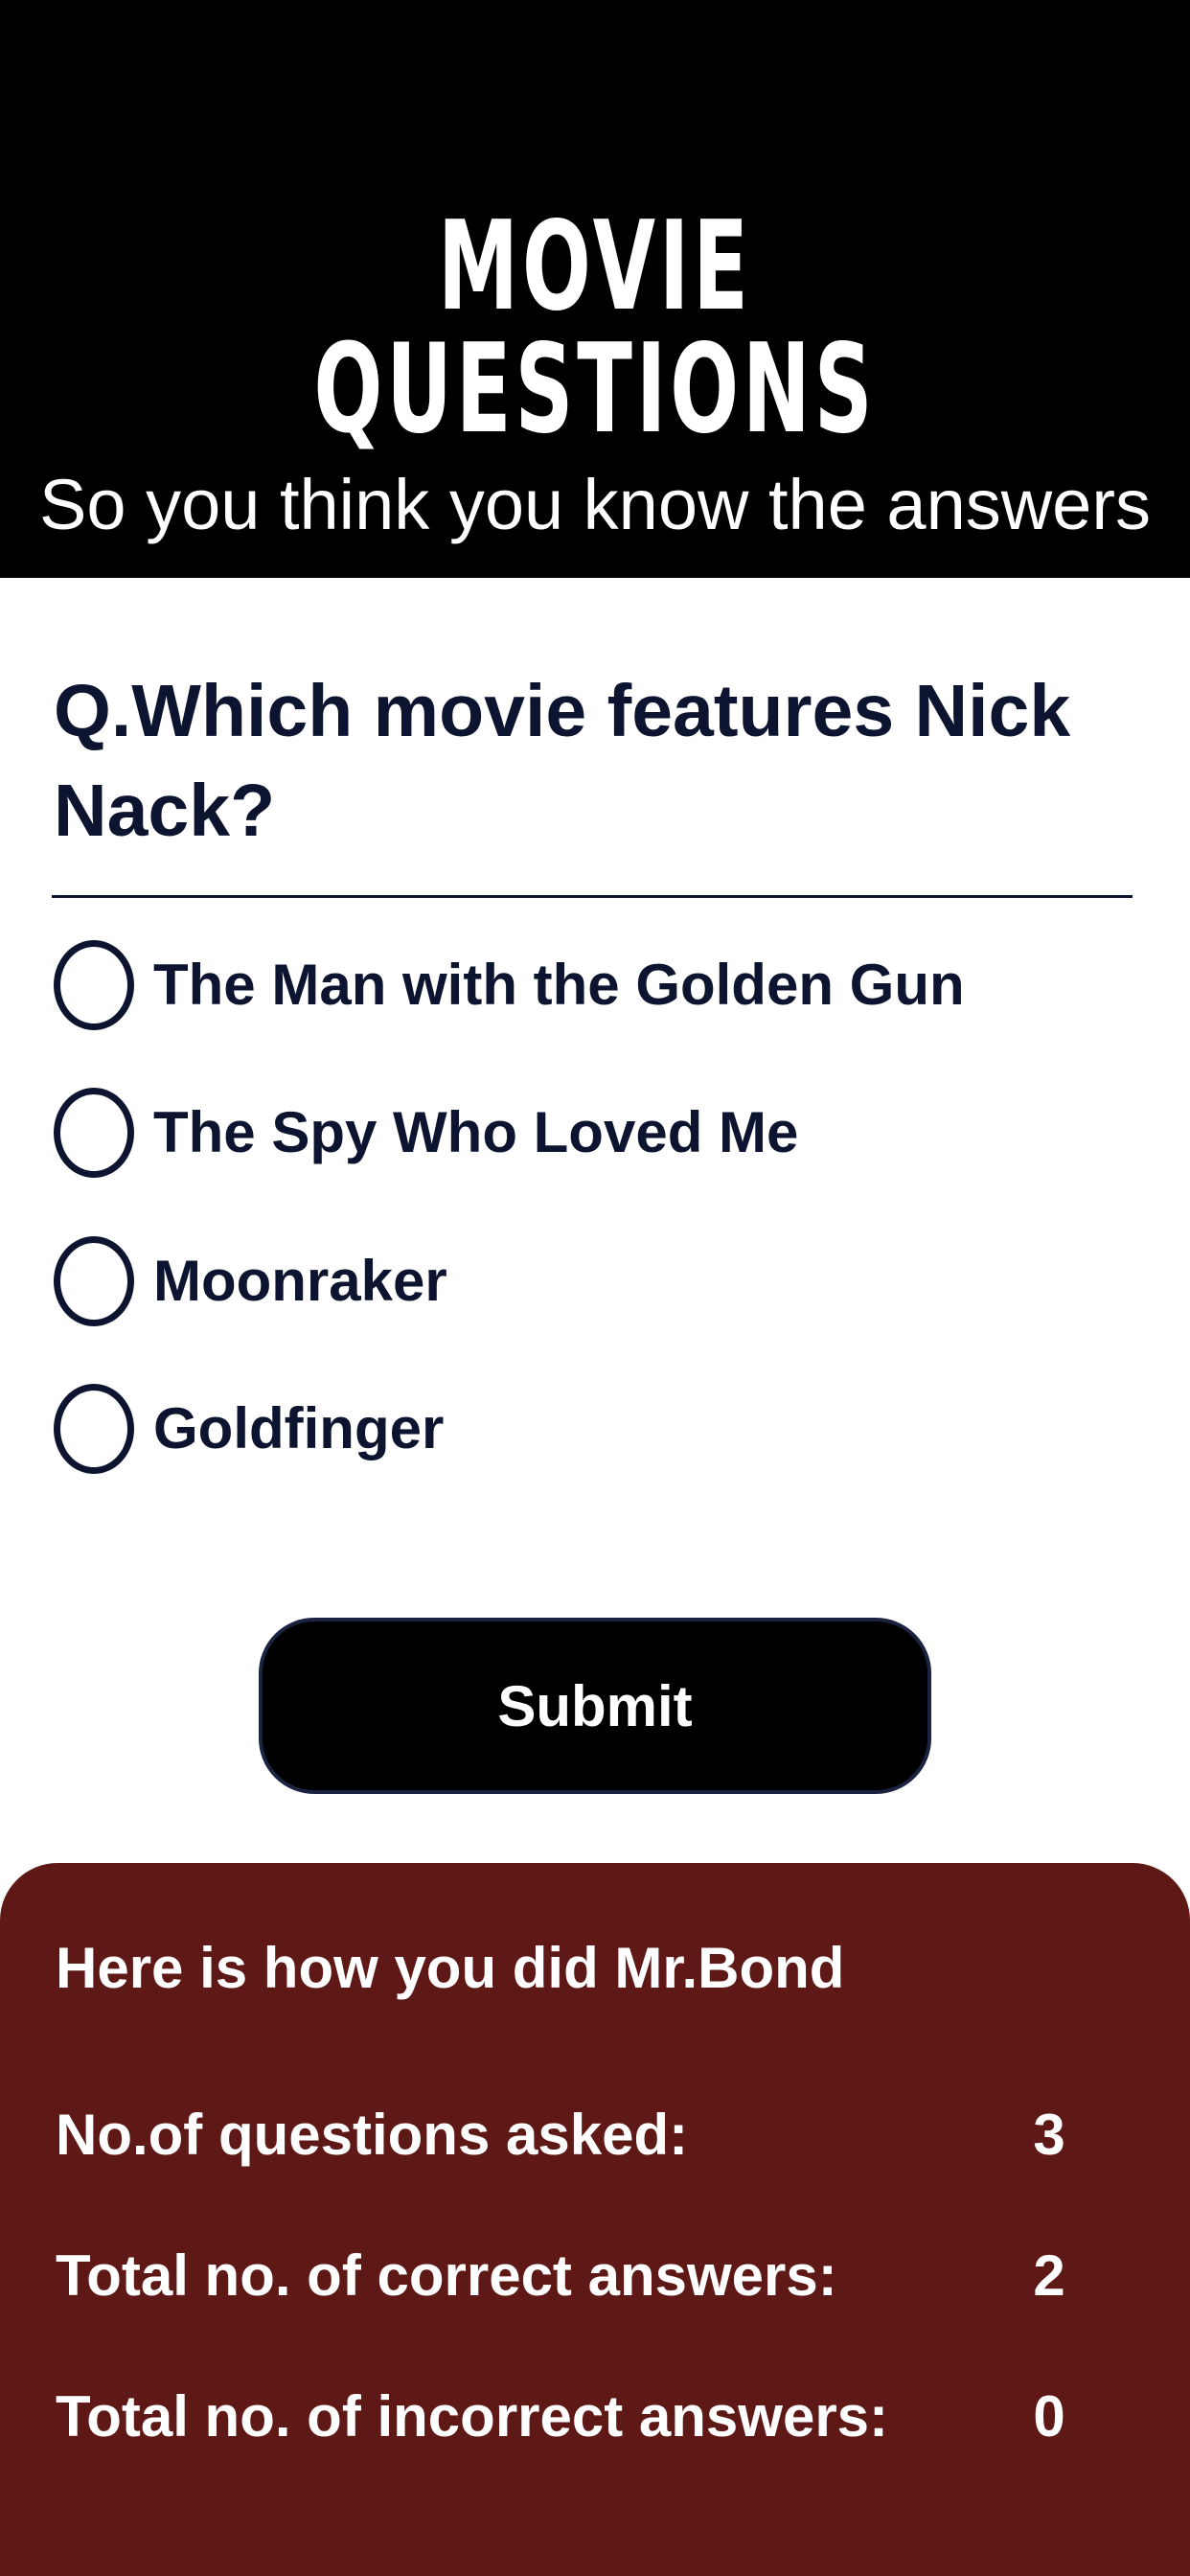  I want to click on questions-asked-label: No.of questions asked:, so click(373, 2135).